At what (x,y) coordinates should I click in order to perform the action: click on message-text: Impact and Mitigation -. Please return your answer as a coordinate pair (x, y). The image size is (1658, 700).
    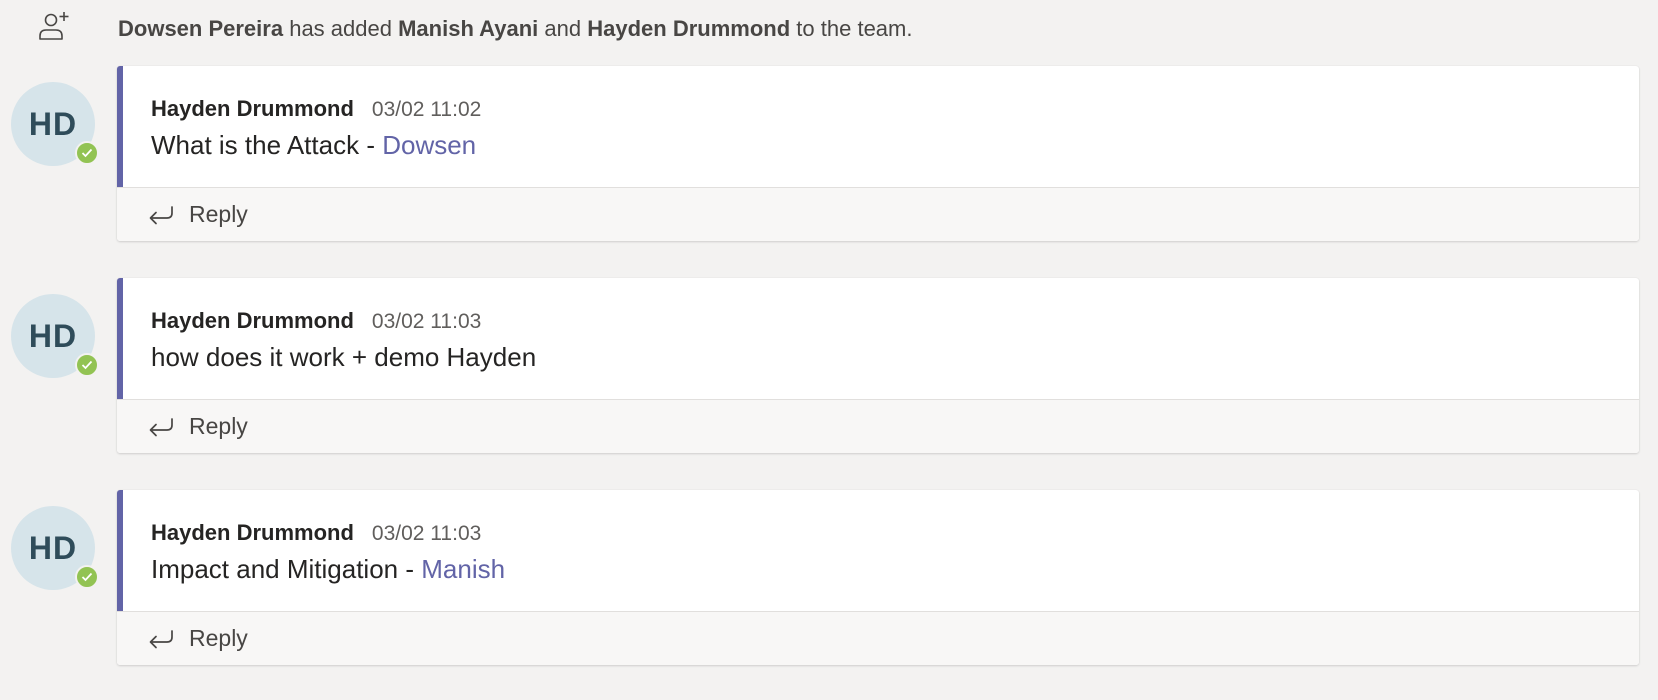
    Looking at the image, I should click on (286, 569).